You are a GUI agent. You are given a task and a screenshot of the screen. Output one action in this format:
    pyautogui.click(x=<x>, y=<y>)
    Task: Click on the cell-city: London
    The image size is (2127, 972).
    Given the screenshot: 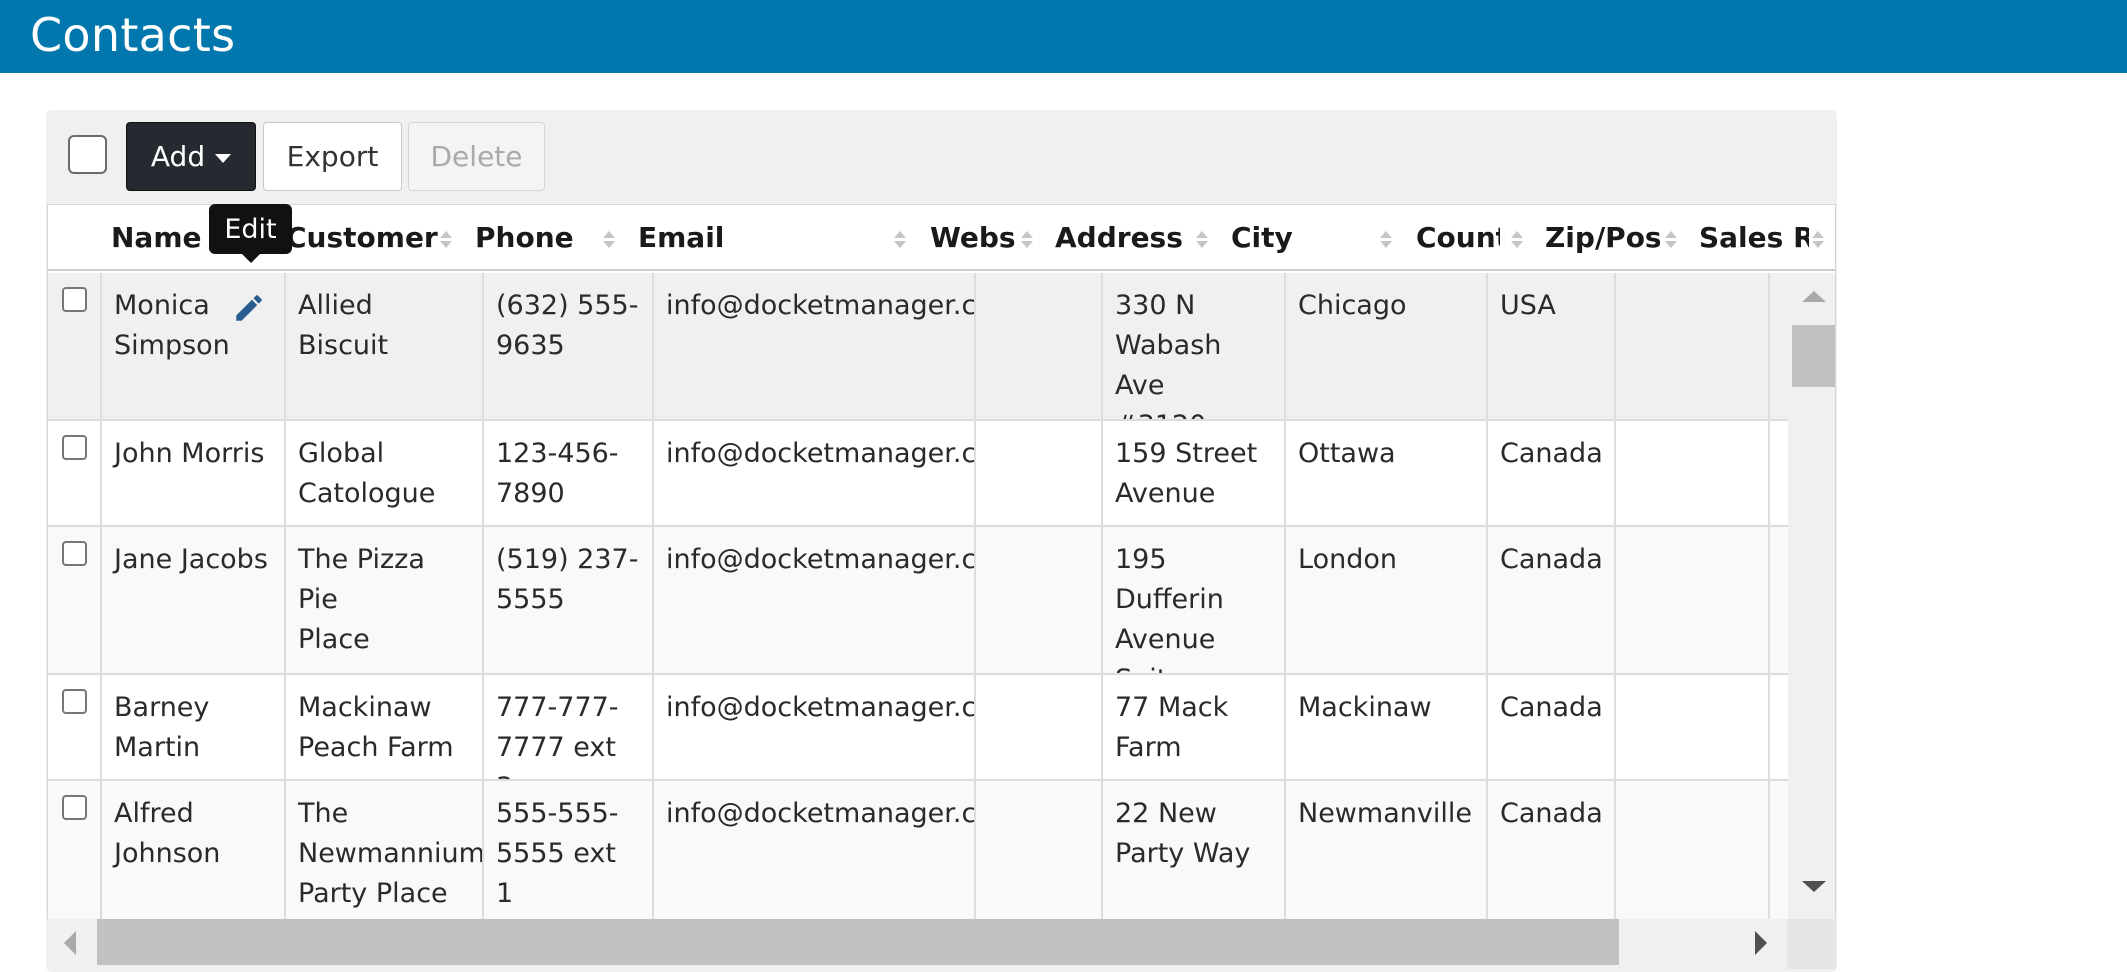 What is the action you would take?
    pyautogui.click(x=1387, y=600)
    